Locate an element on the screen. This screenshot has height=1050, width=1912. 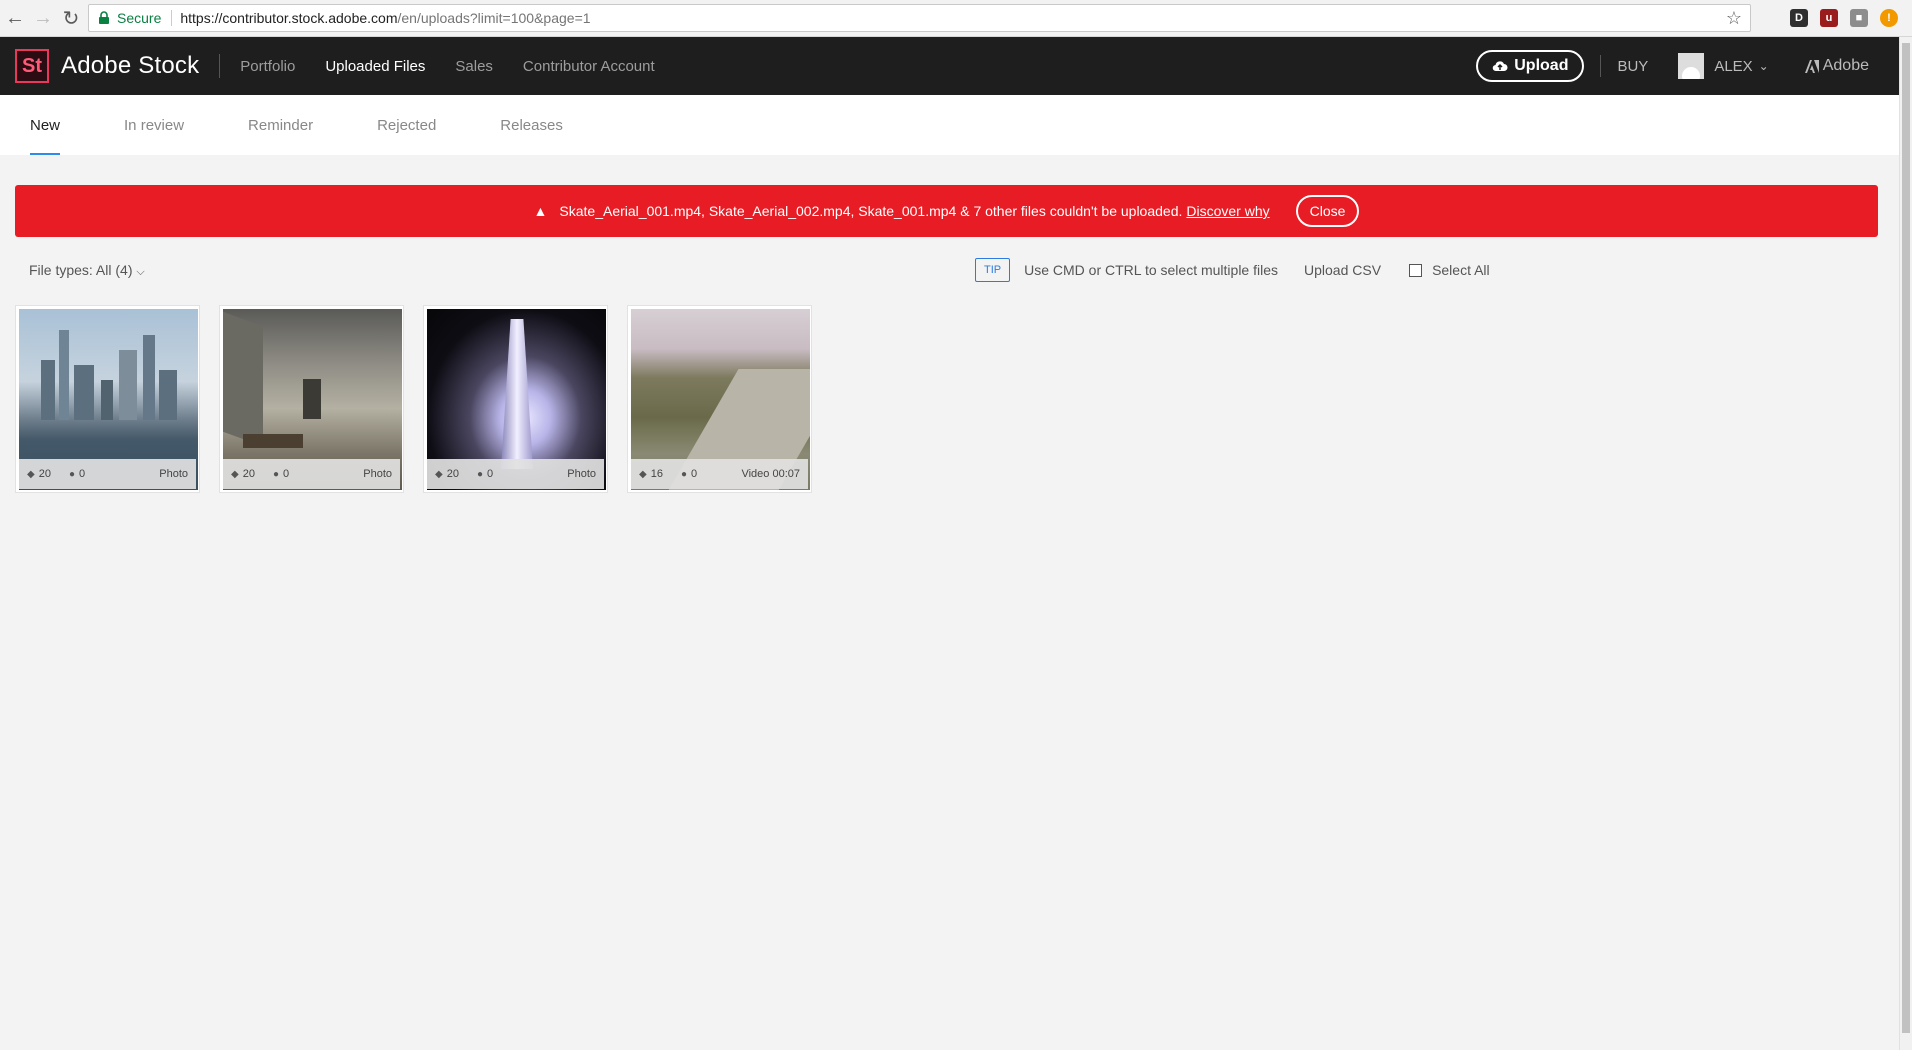
nav-uploaded-files: Uploaded Files is located at coordinates (375, 66).